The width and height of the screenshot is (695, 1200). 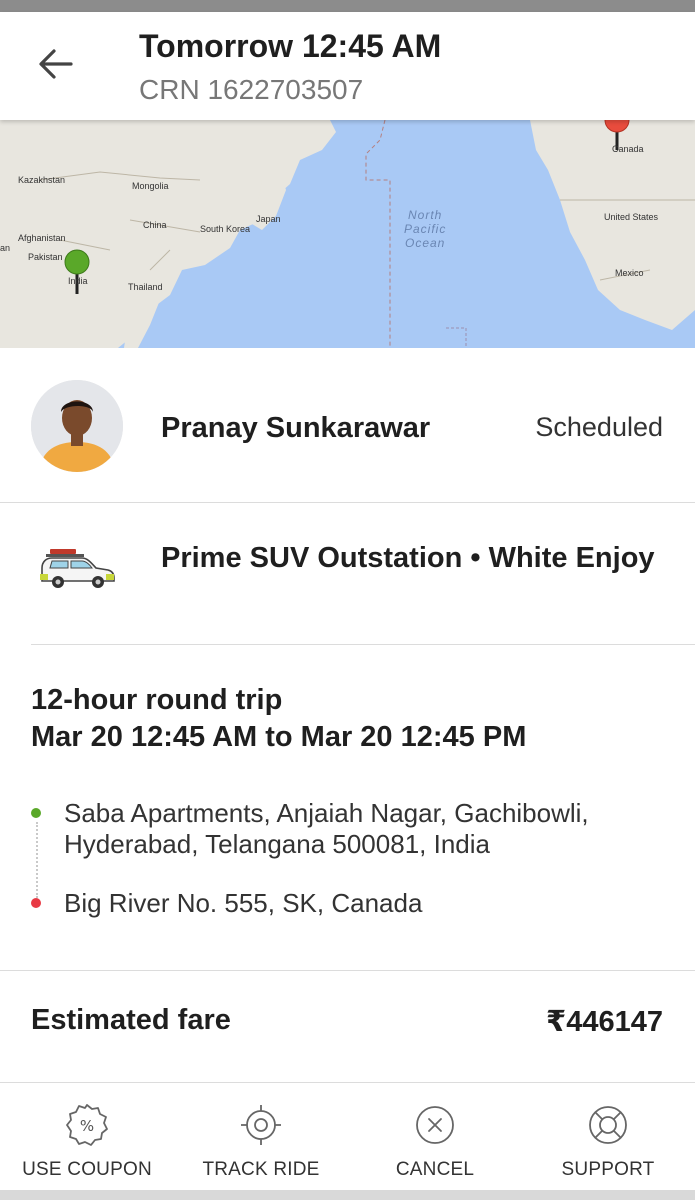 What do you see at coordinates (251, 89) in the screenshot?
I see `booking-crn: CRN 1622703507` at bounding box center [251, 89].